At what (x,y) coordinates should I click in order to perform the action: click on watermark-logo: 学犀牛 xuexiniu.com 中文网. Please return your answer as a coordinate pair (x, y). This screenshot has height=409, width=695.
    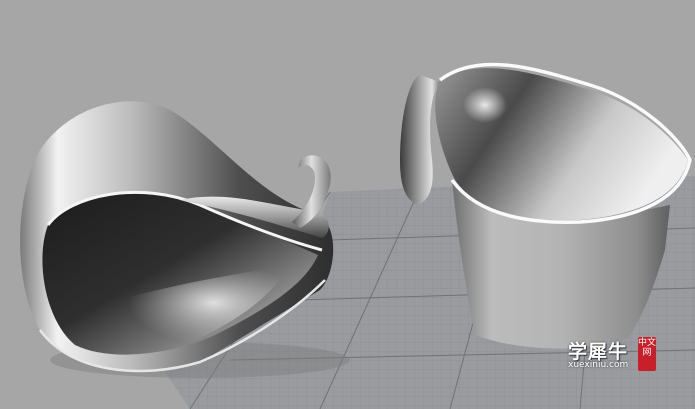
    Looking at the image, I should click on (612, 353).